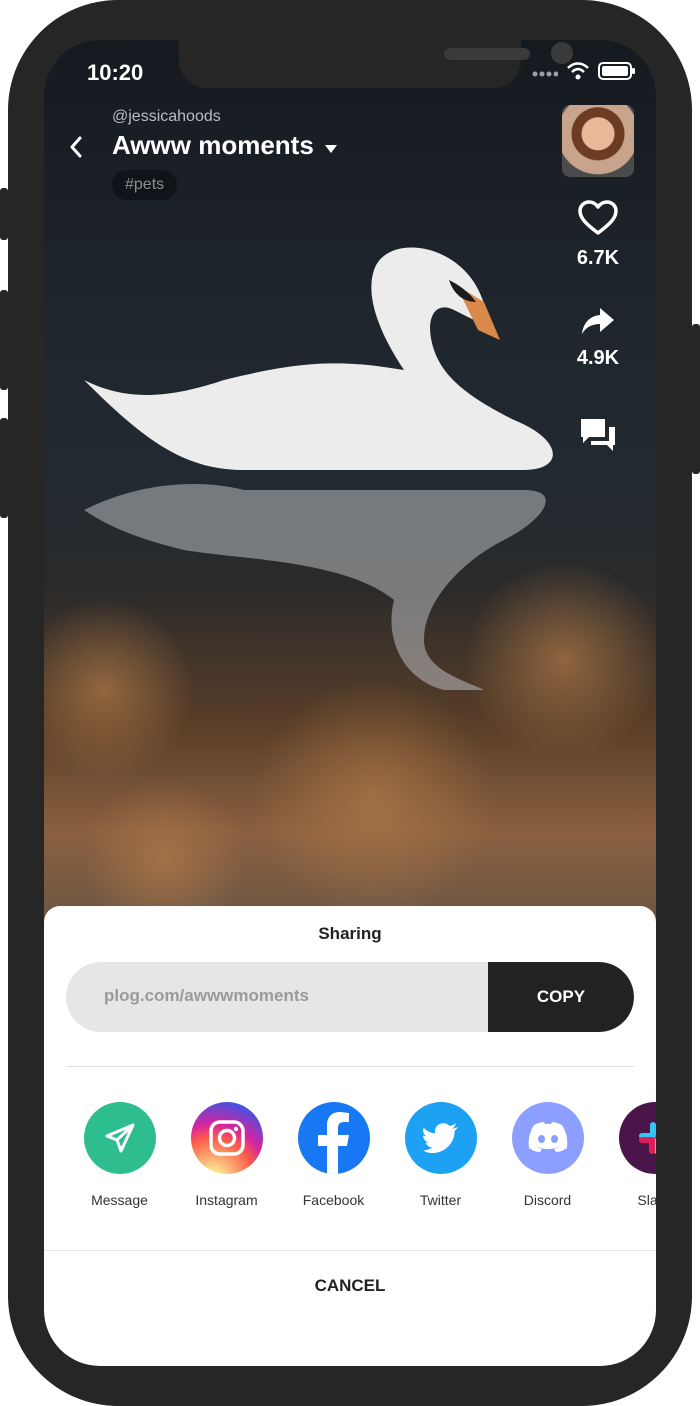 This screenshot has height=1406, width=700. What do you see at coordinates (646, 1200) in the screenshot?
I see `share-app-label: Slack` at bounding box center [646, 1200].